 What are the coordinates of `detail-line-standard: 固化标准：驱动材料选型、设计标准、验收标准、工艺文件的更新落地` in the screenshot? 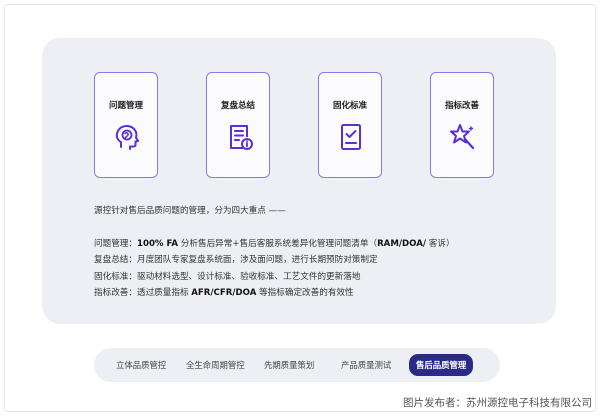 It's located at (274, 277).